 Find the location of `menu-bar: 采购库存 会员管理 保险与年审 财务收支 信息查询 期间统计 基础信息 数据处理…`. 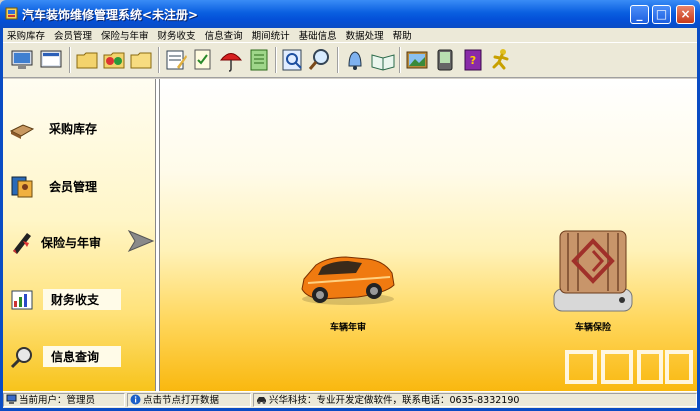

menu-bar: 采购库存 会员管理 保险与年审 财务收支 信息查询 期间统计 基础信息 数据处理… is located at coordinates (350, 35).